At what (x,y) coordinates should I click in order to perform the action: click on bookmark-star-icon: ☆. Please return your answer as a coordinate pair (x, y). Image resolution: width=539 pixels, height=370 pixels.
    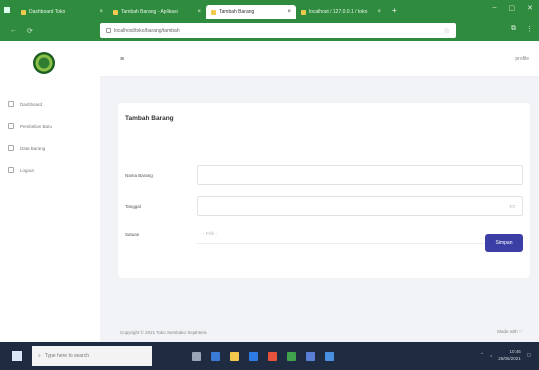
    Looking at the image, I should click on (447, 31).